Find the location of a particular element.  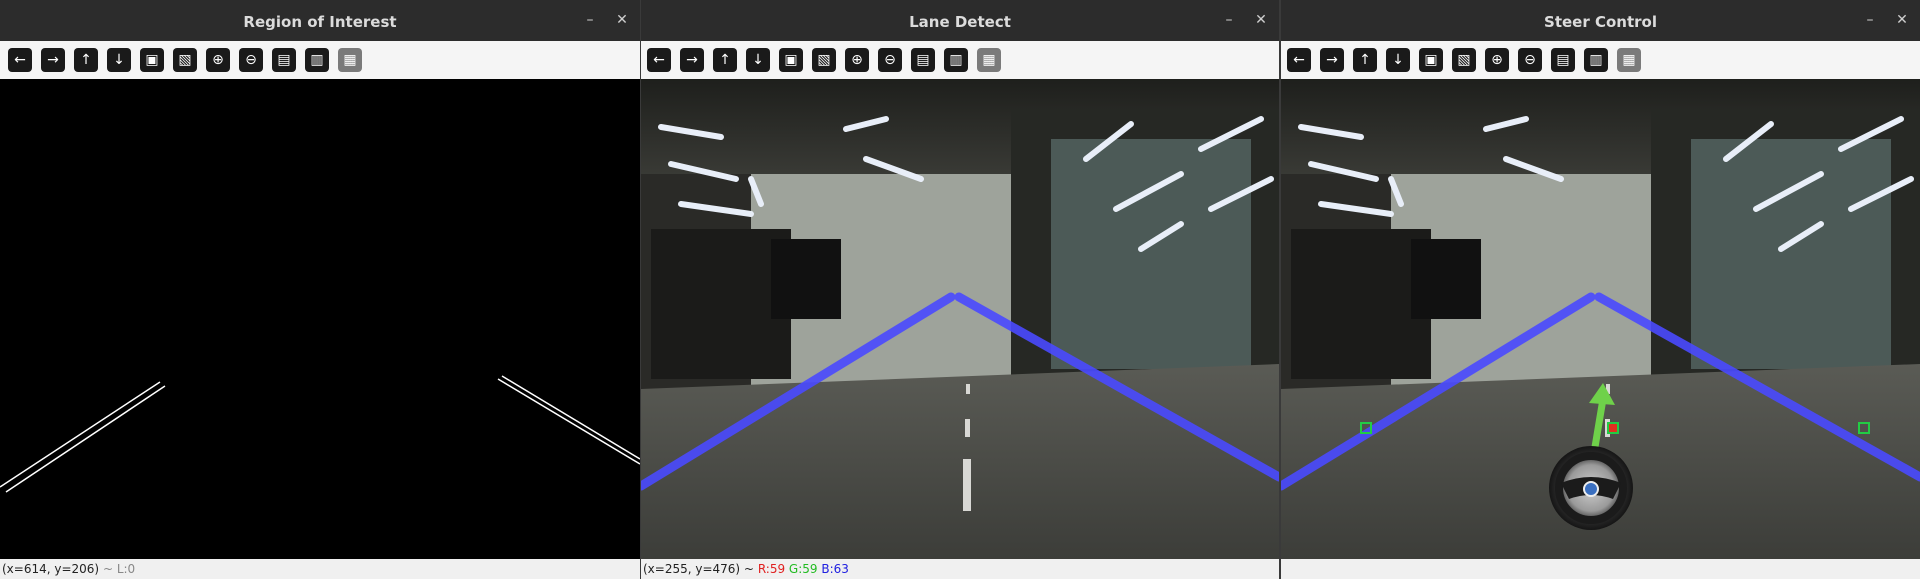

steer-titlebar: Steer Control – ✕ is located at coordinates (1600, 20).